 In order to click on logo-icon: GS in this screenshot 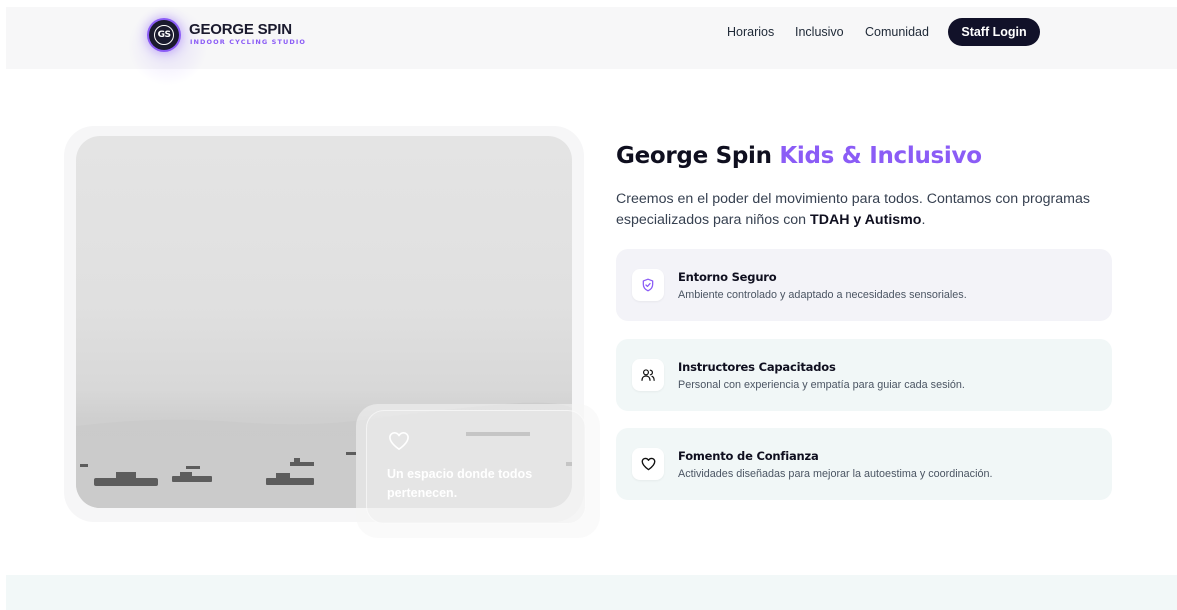, I will do `click(164, 35)`.